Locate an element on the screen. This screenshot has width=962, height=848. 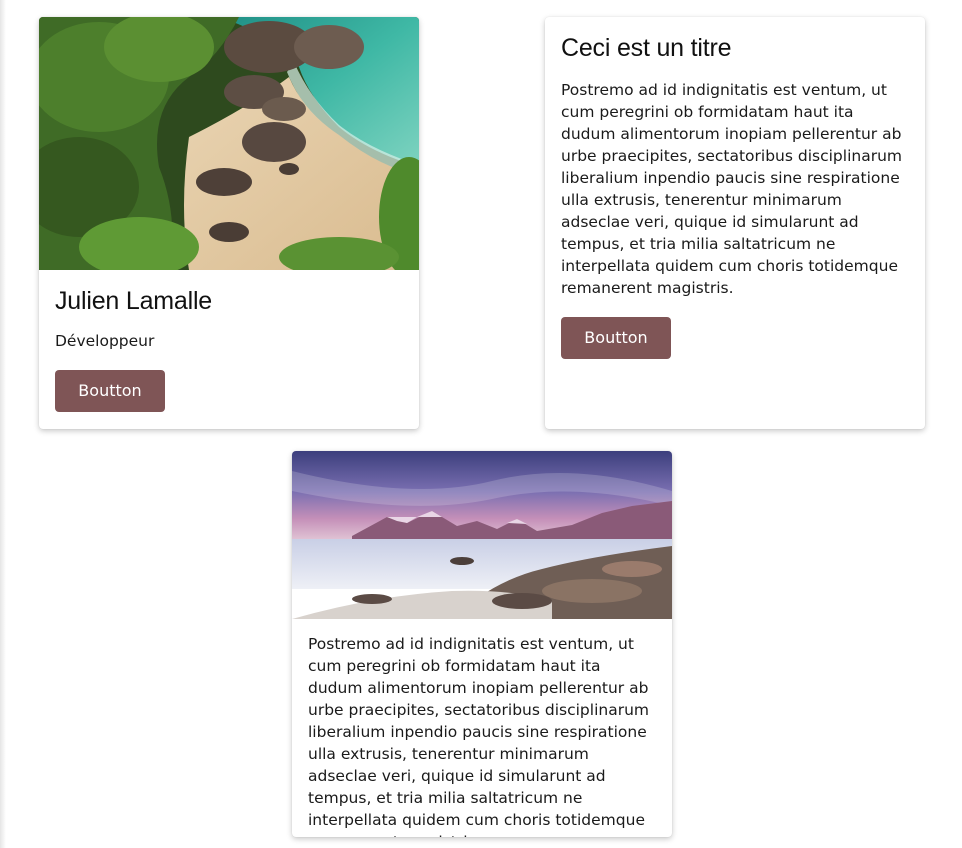
card-title: Ceci est un titre is located at coordinates (646, 48).